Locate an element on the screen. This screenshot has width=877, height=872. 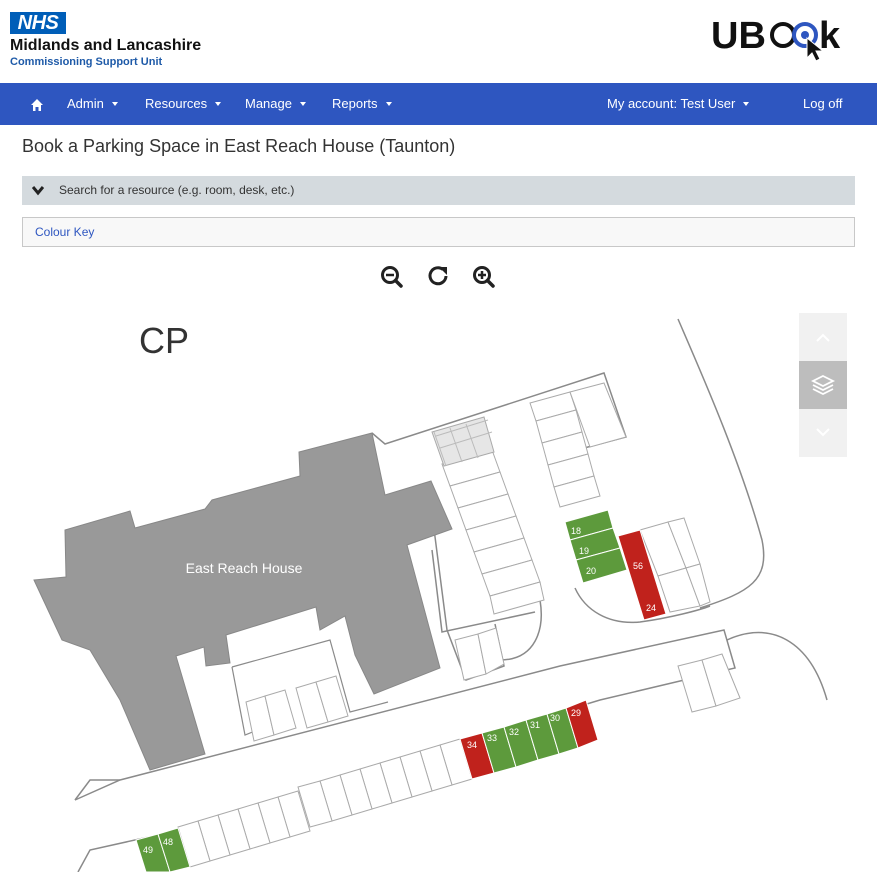
ubook-logo: UB k is located at coordinates (781, 37).